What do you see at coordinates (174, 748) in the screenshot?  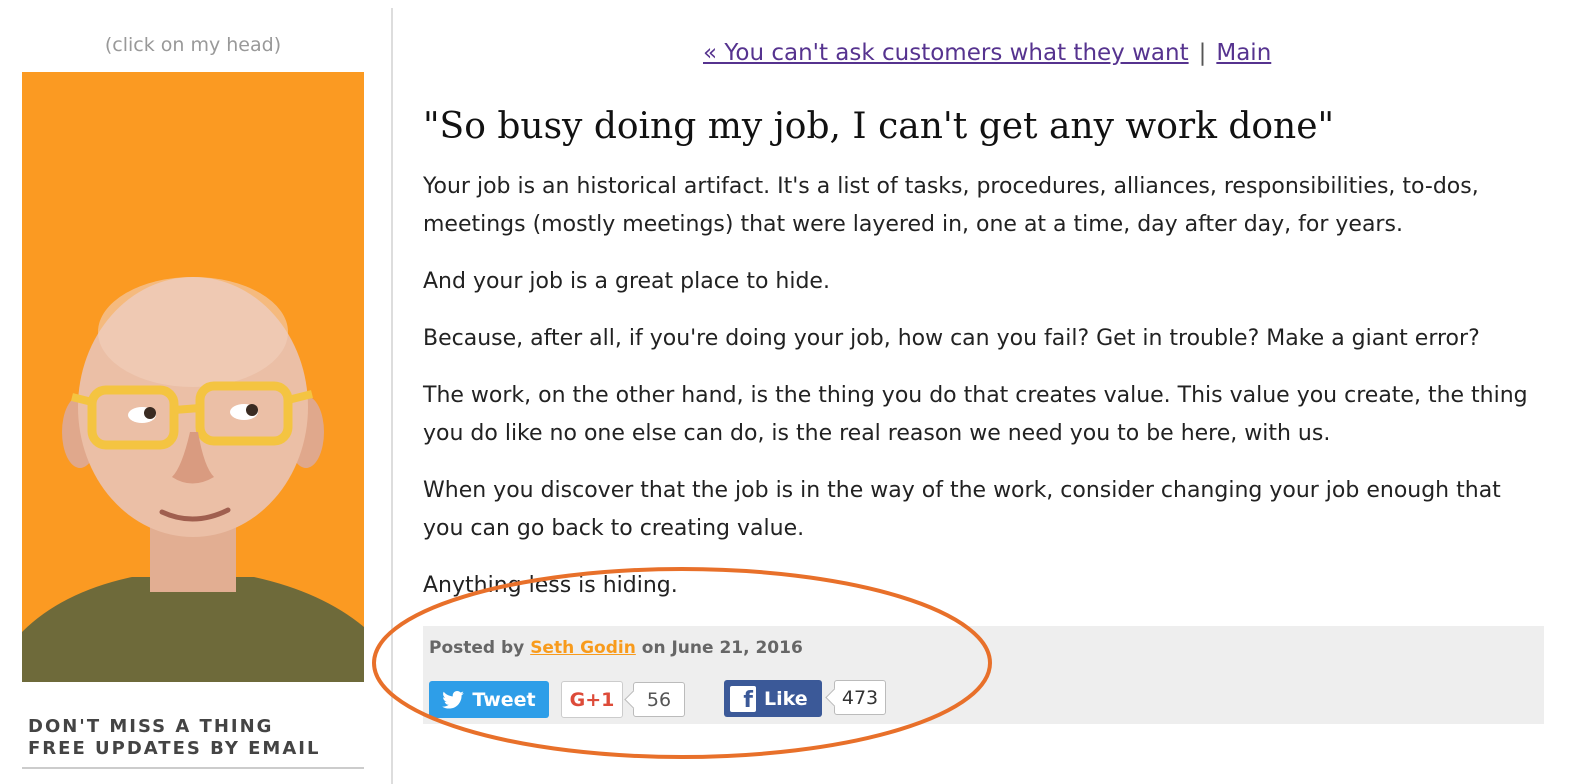 I see `signup-line-2: FREE UPDATES BY EMAIL` at bounding box center [174, 748].